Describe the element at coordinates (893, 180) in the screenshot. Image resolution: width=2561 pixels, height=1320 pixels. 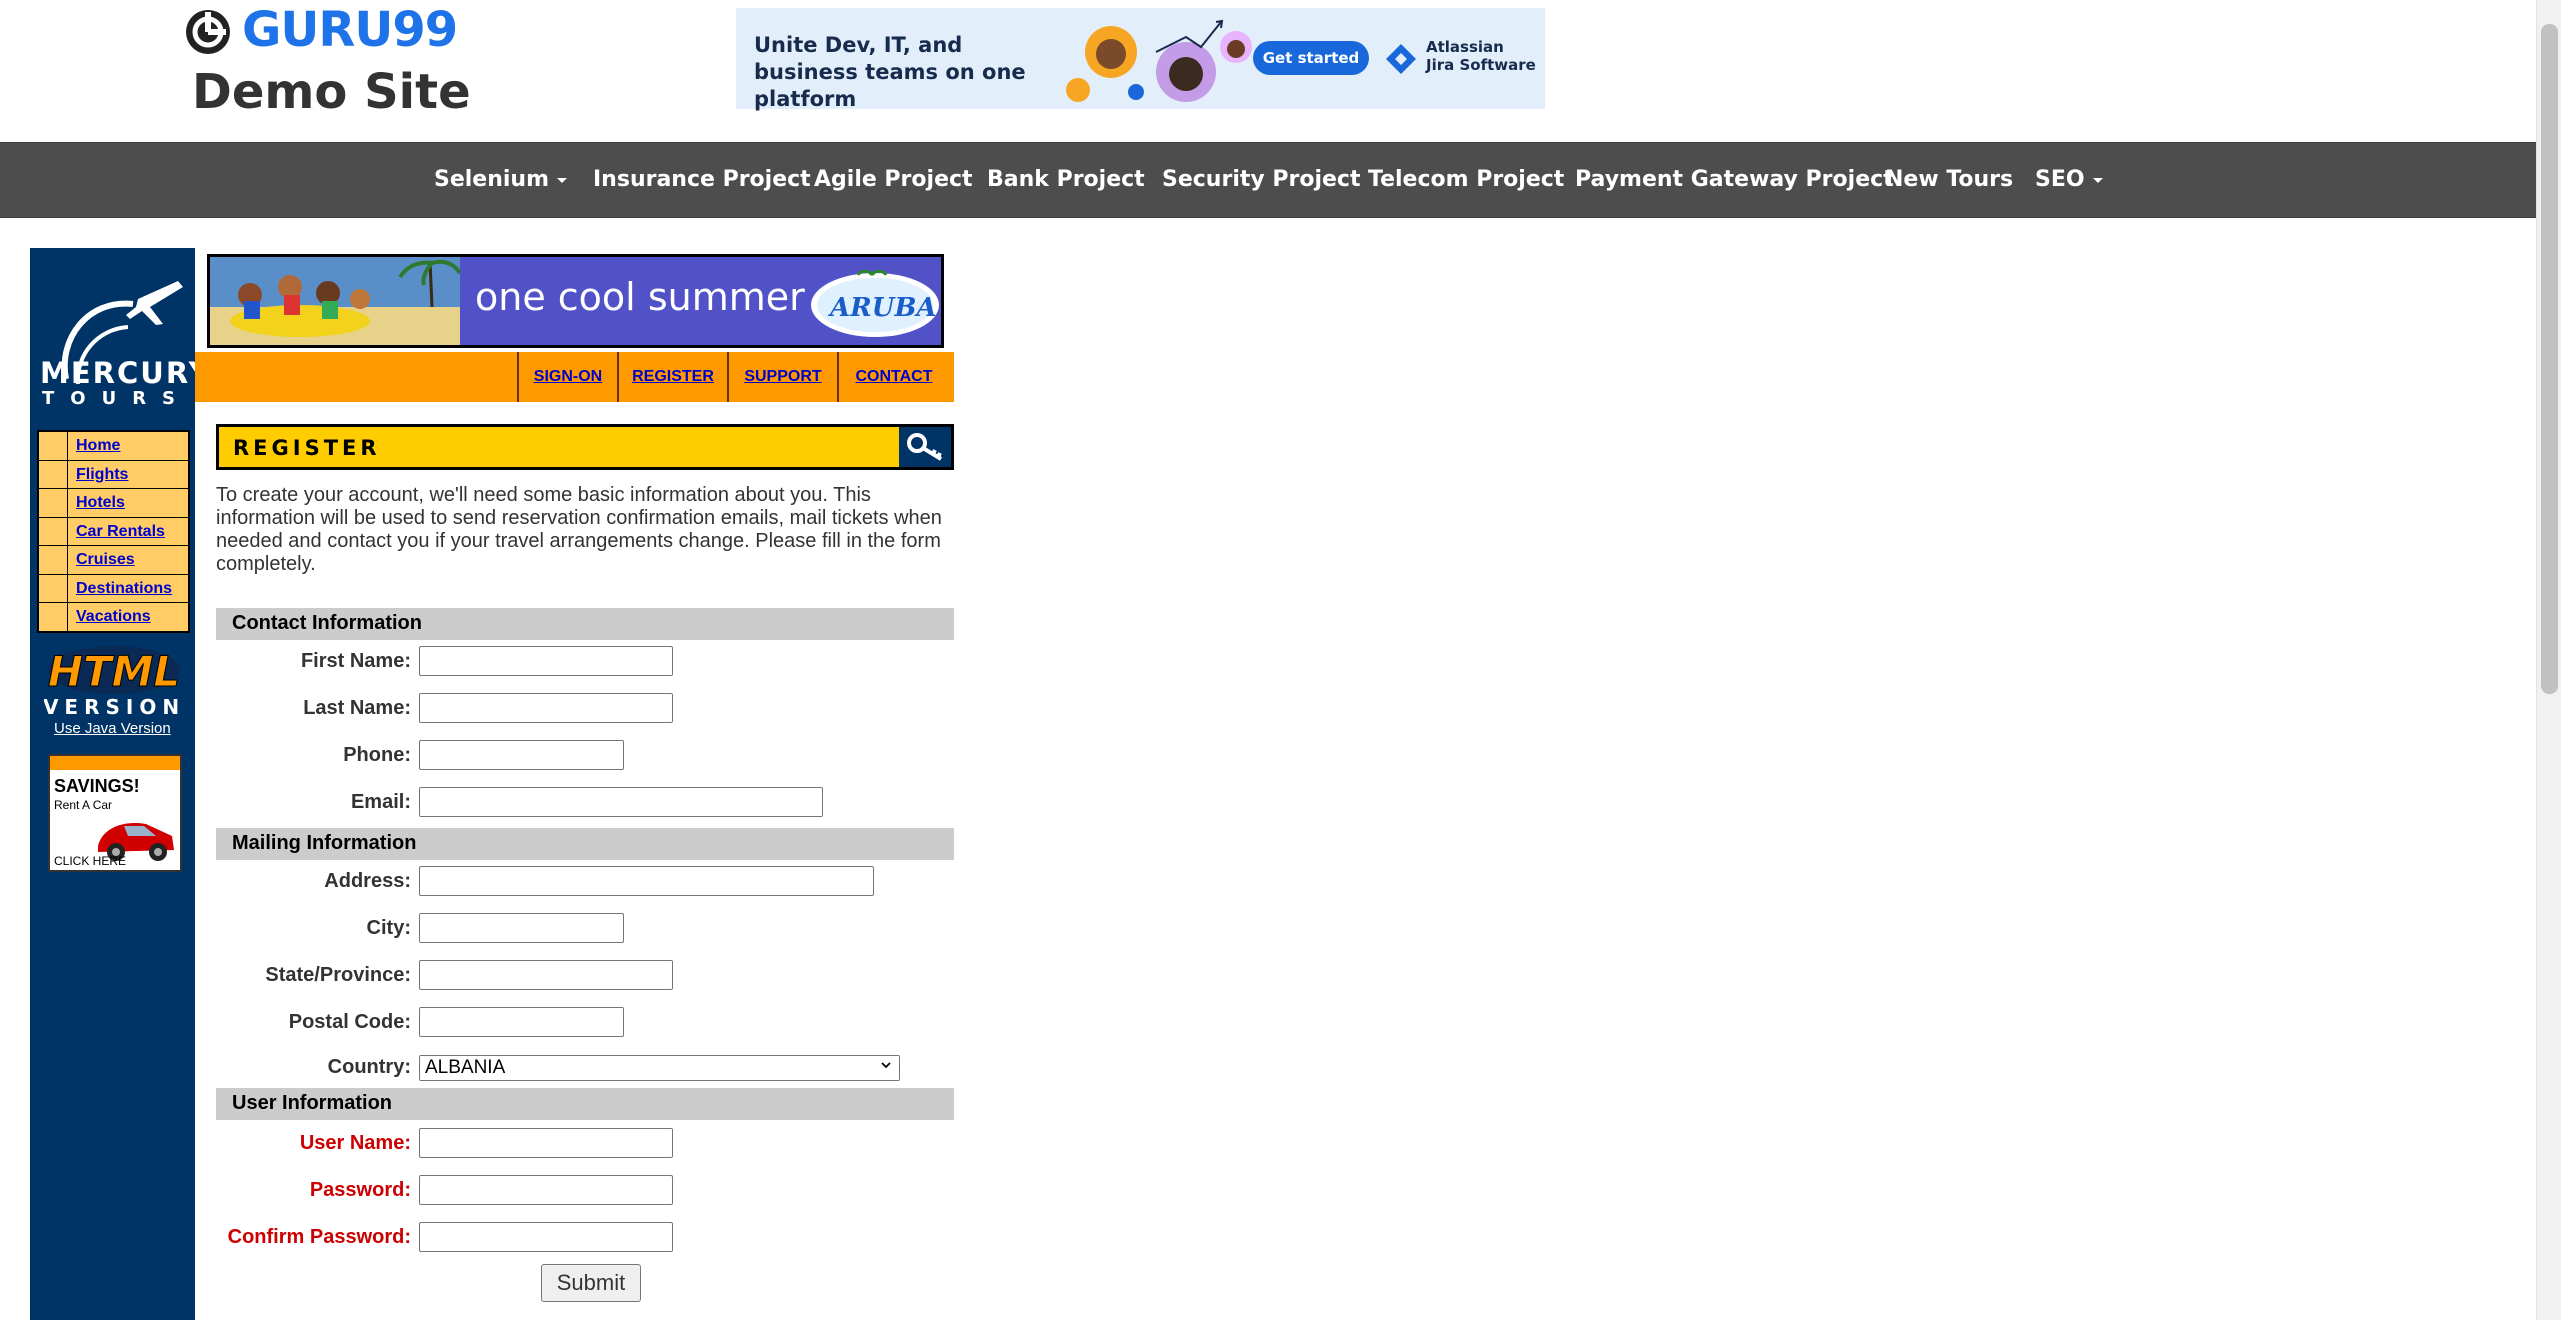
I see `nav-agile-project: Agile Project` at that location.